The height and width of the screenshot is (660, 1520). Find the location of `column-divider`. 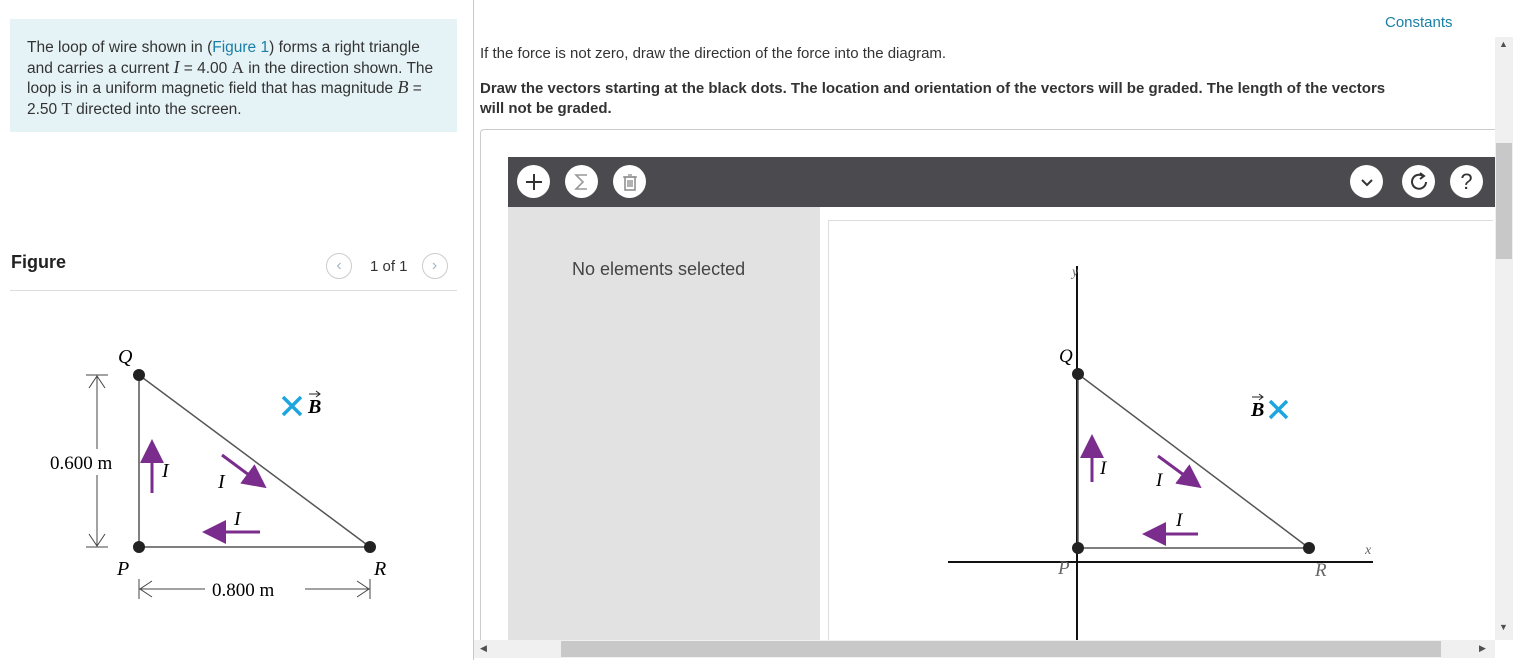

column-divider is located at coordinates (473, 330).